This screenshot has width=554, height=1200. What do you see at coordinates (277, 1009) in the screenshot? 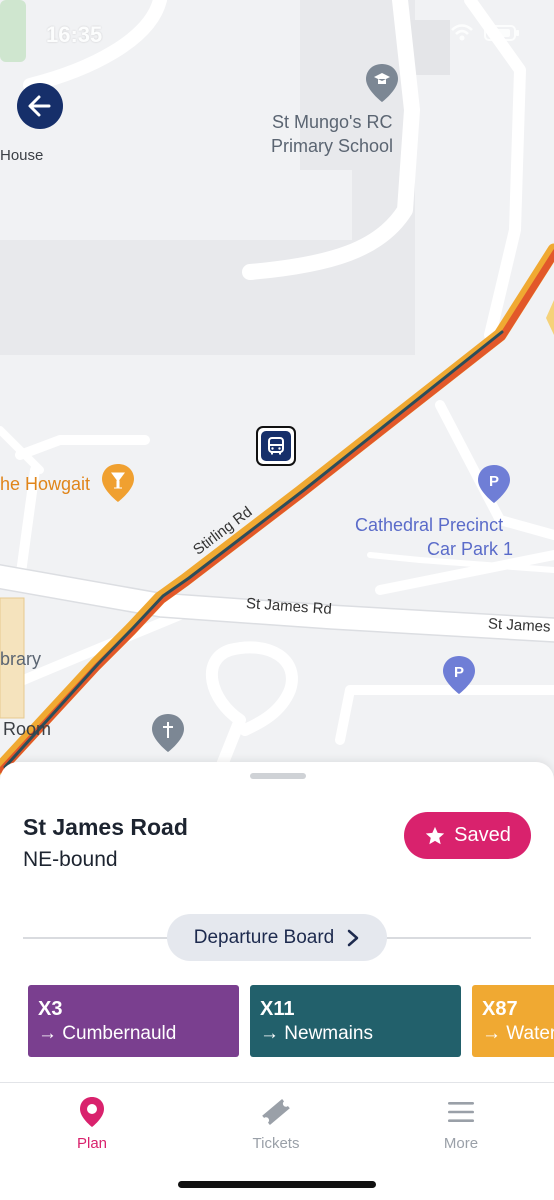
I see `route-number: X11` at bounding box center [277, 1009].